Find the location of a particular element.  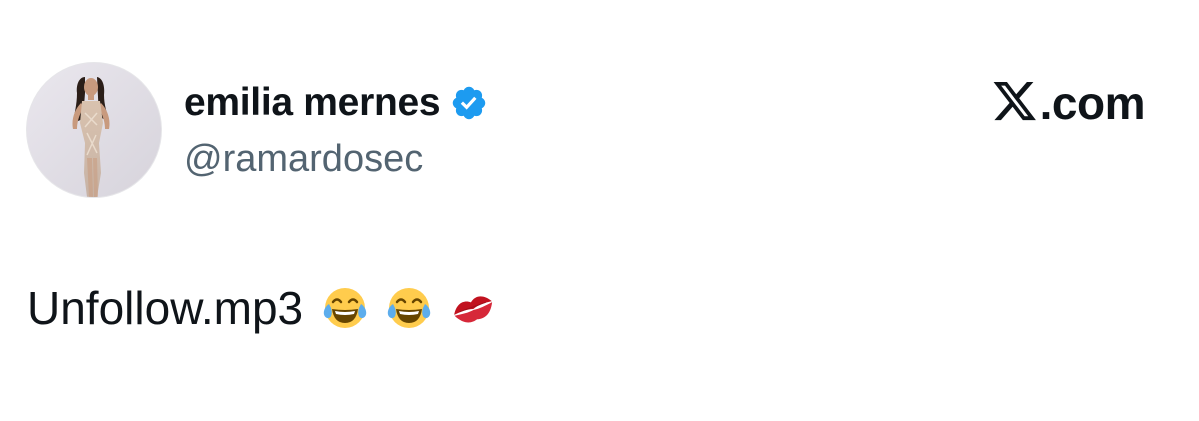

tweet-body: Unfollow.mp3 is located at coordinates (262, 308).